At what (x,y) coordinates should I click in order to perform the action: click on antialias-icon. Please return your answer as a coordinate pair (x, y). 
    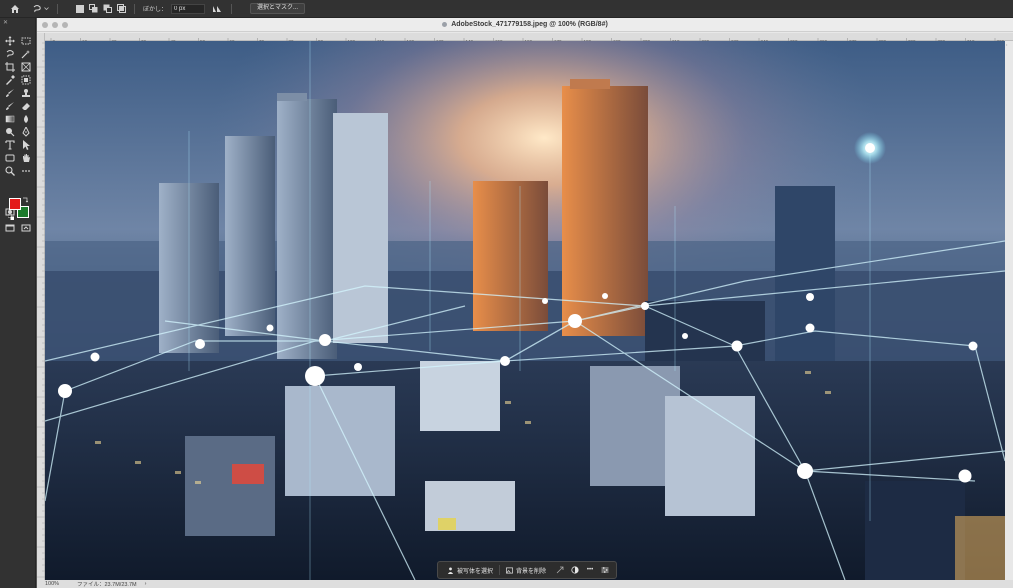
    Looking at the image, I should click on (217, 9).